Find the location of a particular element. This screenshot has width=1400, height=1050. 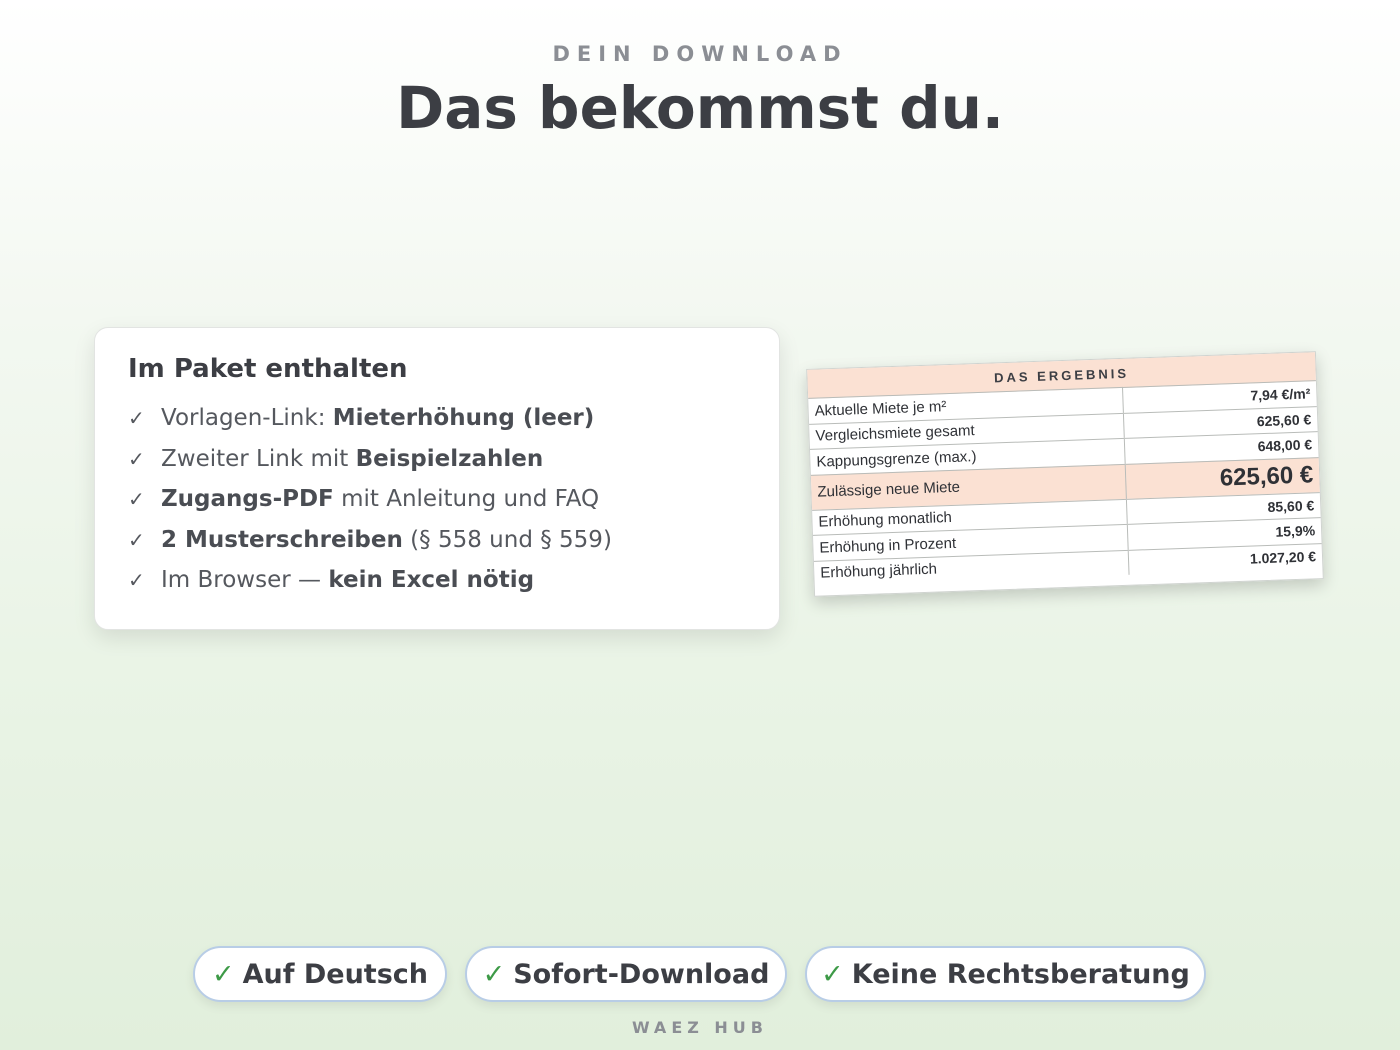

badge-instant-download: ✓ Sofort-Download is located at coordinates (626, 974).